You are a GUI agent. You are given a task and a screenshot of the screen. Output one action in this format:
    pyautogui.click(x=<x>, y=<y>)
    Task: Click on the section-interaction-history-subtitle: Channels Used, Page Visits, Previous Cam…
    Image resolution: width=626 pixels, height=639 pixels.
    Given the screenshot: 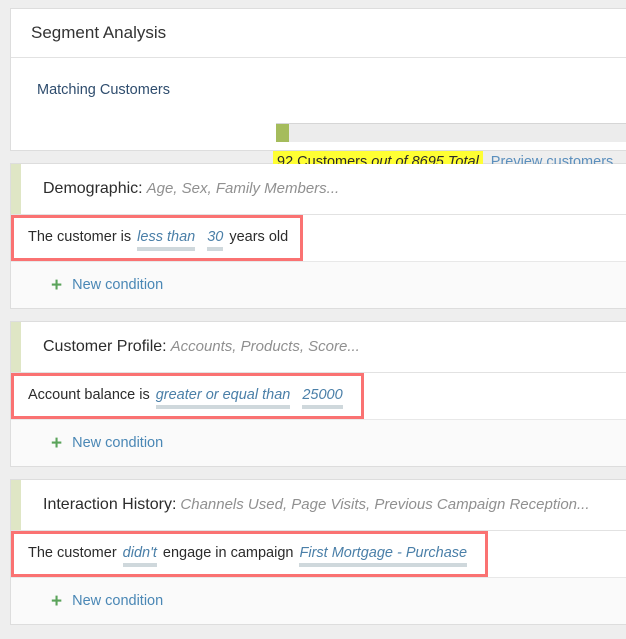 What is the action you would take?
    pyautogui.click(x=385, y=504)
    